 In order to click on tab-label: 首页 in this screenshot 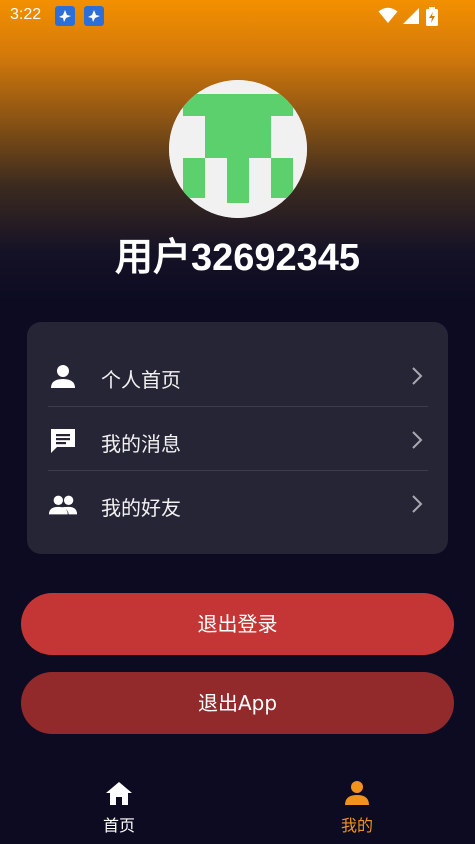, I will do `click(118, 825)`.